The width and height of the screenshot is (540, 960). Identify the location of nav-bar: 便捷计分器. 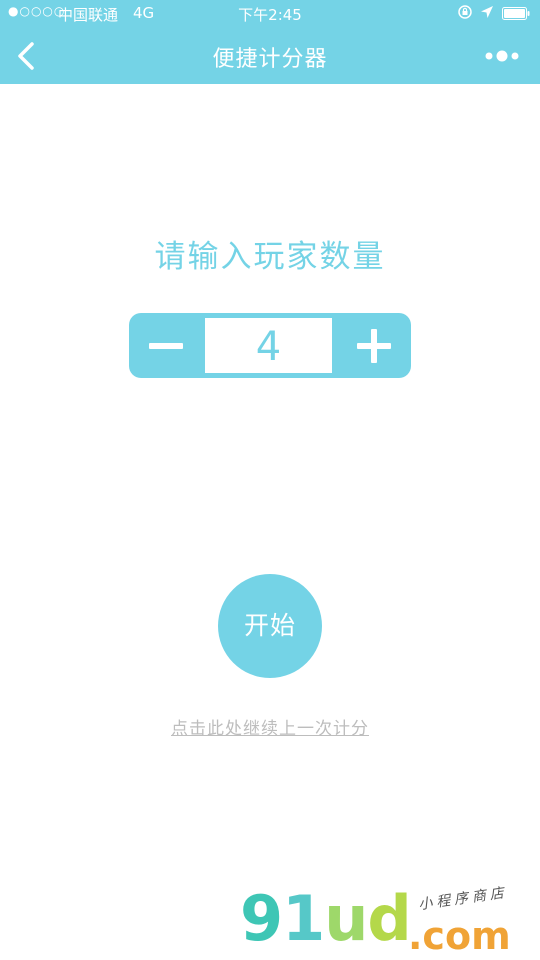
(270, 56).